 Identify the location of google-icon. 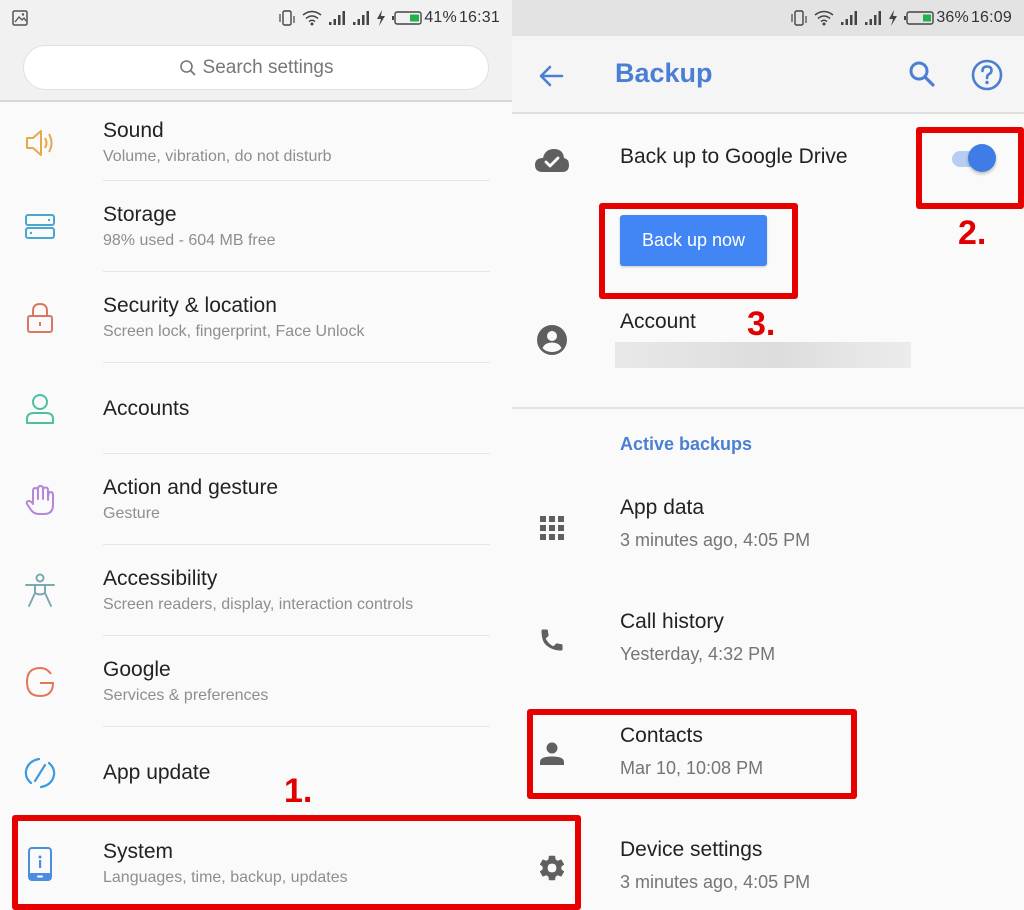
(40, 682).